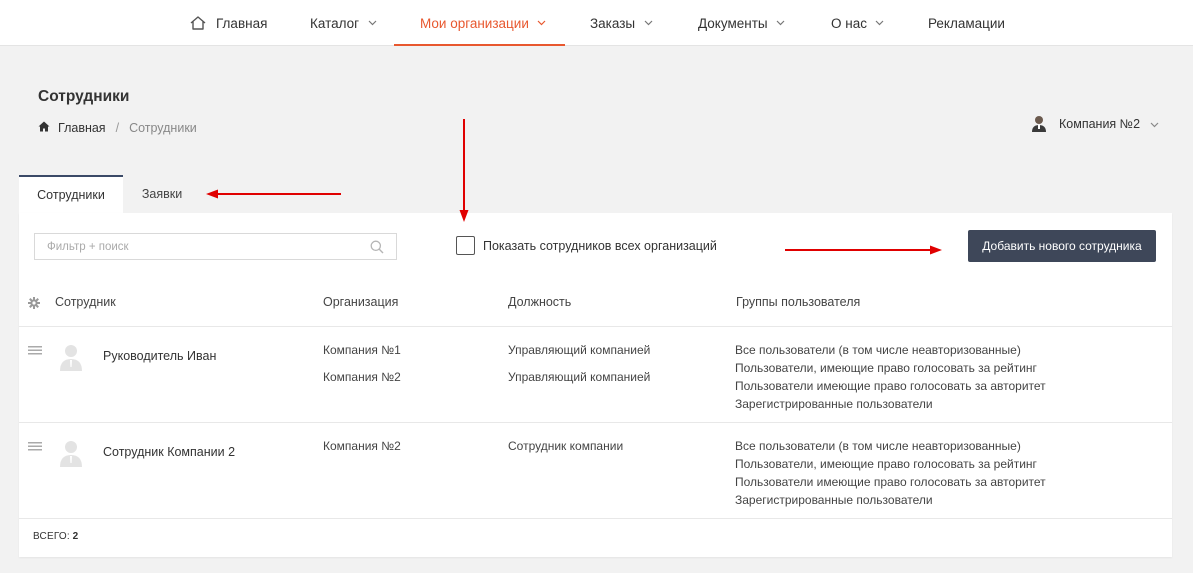 This screenshot has height=573, width=1193. What do you see at coordinates (75, 536) in the screenshot?
I see `total-value: 2` at bounding box center [75, 536].